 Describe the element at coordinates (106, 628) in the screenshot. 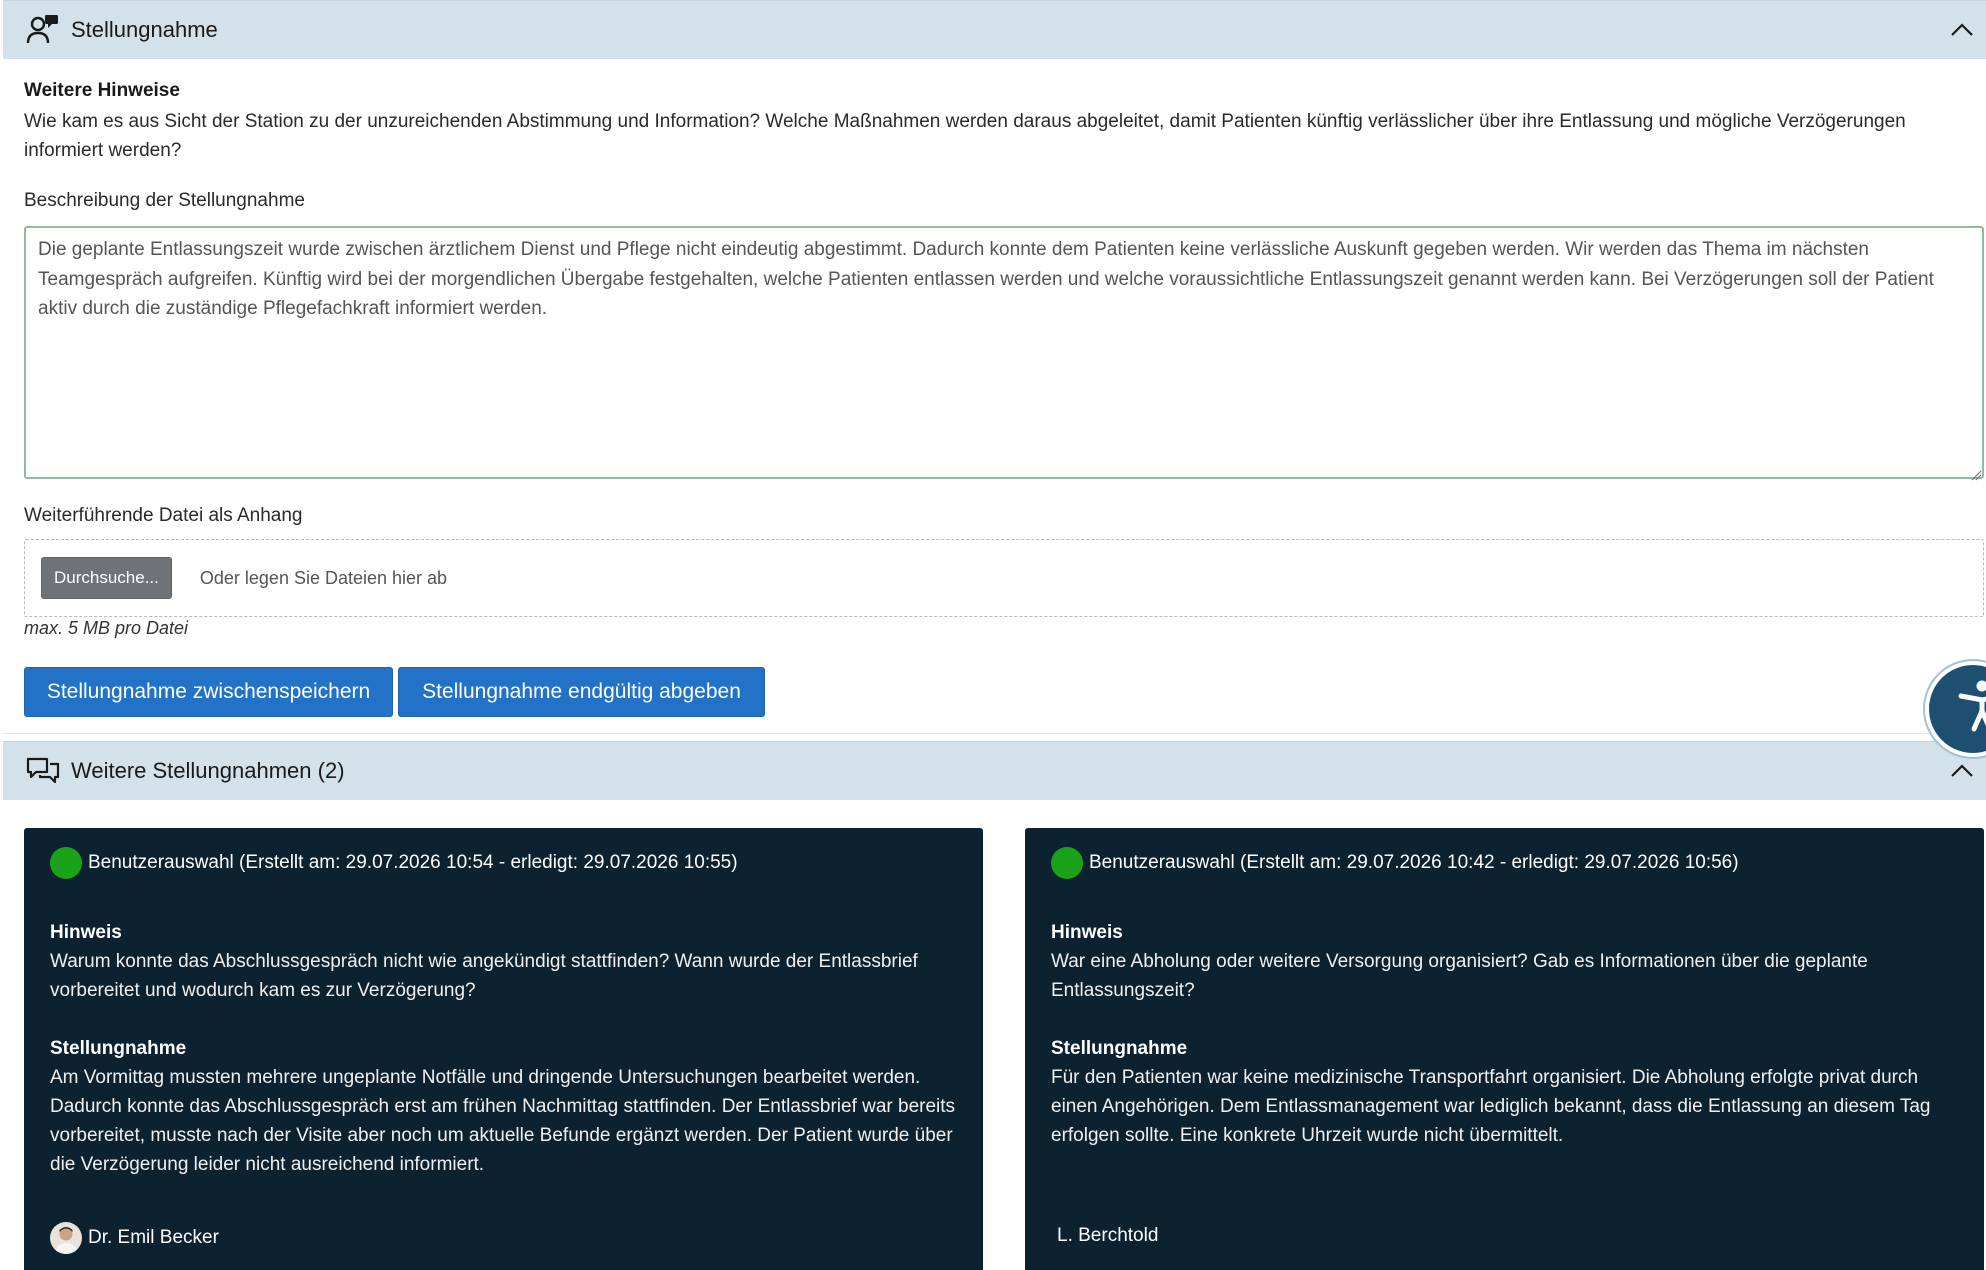

I see `max-size-hint: max. 5 MB pro Datei` at that location.